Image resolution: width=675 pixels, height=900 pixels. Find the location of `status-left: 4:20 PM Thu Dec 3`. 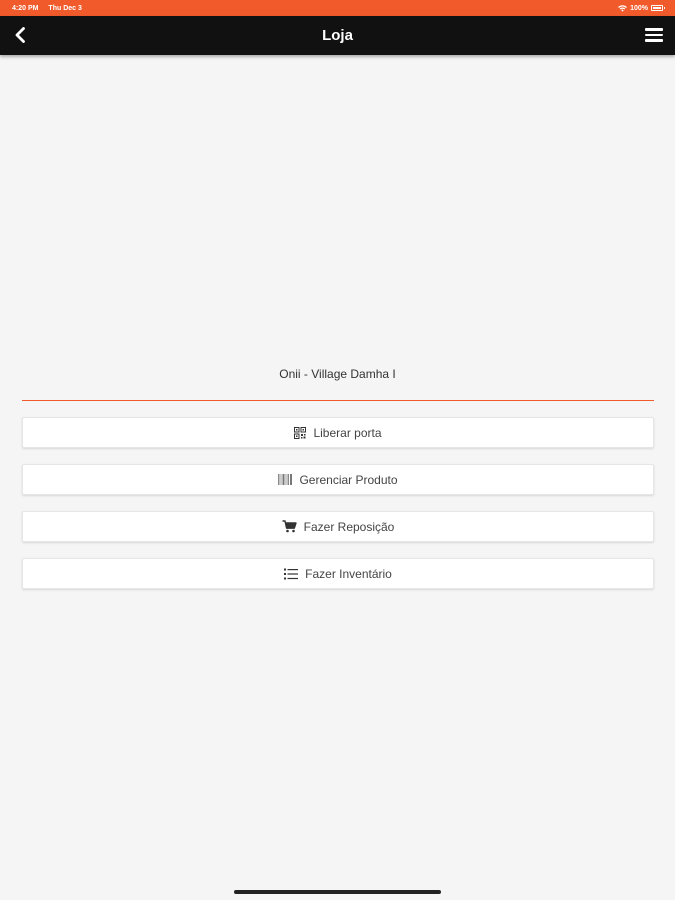

status-left: 4:20 PM Thu Dec 3 is located at coordinates (51, 8).